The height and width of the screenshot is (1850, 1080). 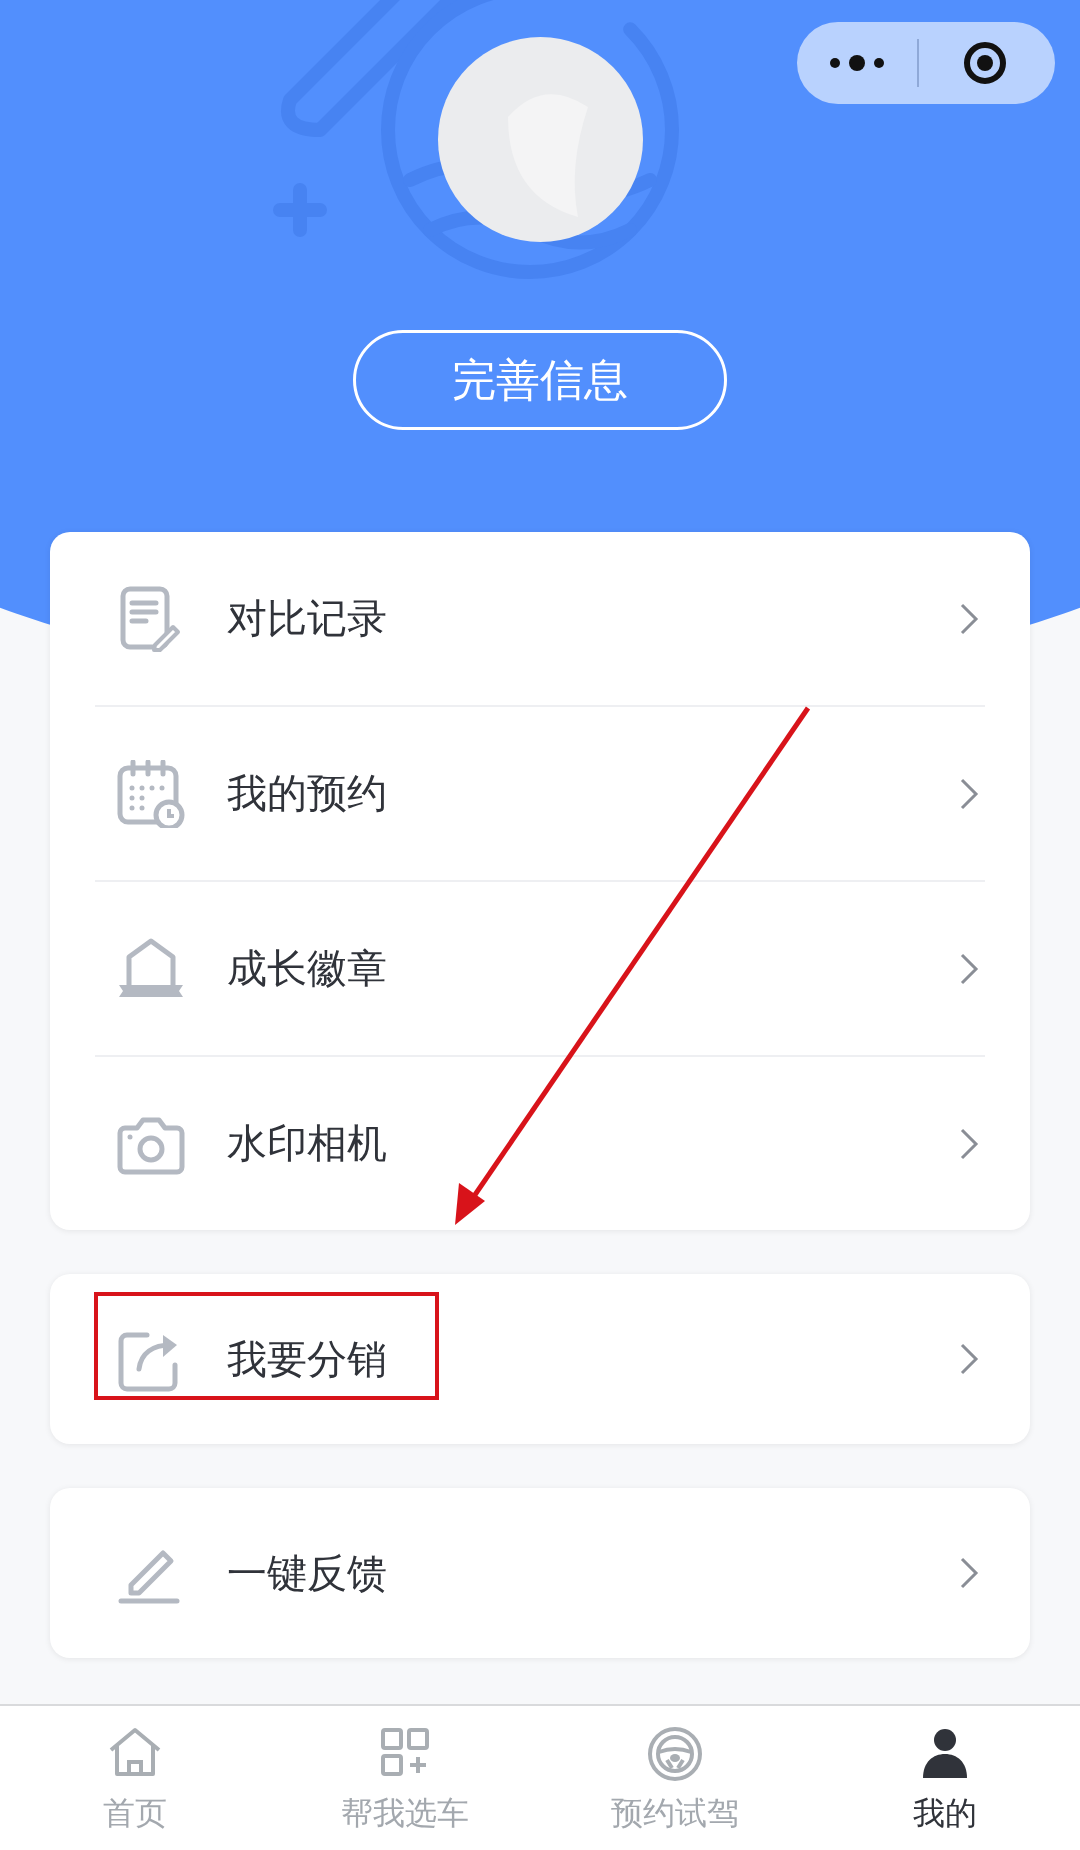 I want to click on menu-item: 我的预约, so click(x=540, y=794).